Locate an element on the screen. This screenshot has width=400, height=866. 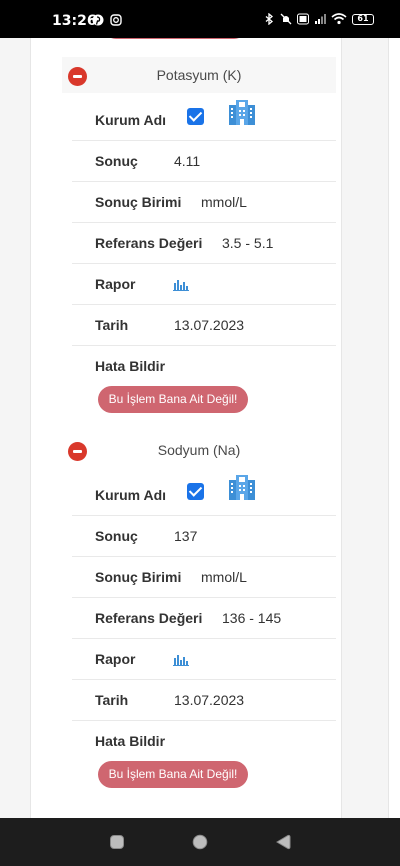
referans-value: 3.5 - 5.1 is located at coordinates (248, 243).